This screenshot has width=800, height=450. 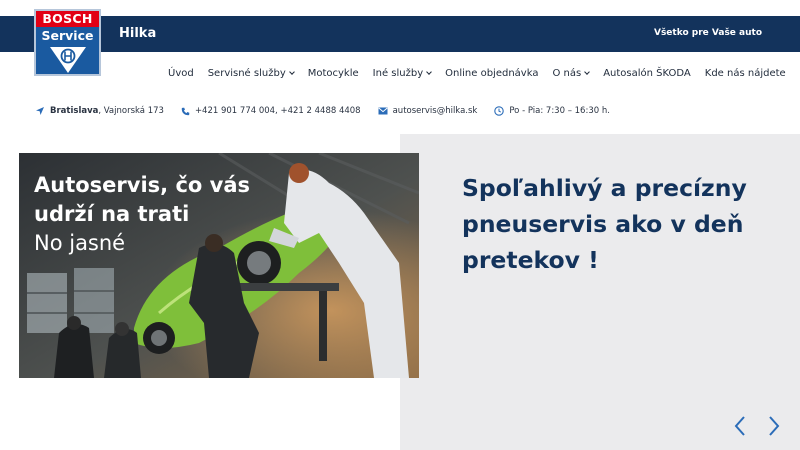 I want to click on brand-name: Hilka, so click(x=138, y=33).